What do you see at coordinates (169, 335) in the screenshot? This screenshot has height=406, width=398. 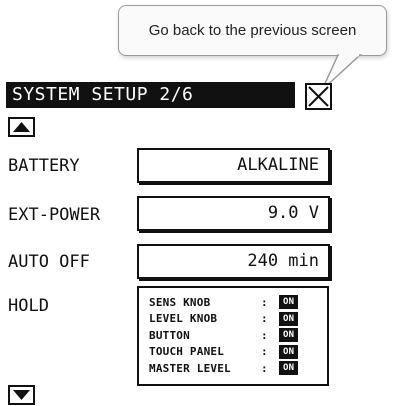 I see `hold-item-name: BUTTON` at bounding box center [169, 335].